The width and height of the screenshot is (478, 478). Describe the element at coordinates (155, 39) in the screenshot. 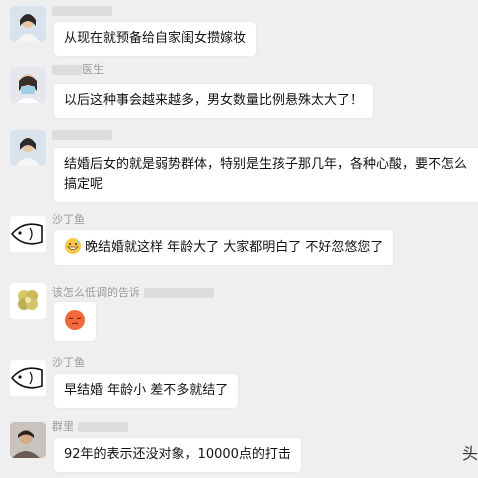

I see `message-bubble: 从现在就预备给自家闺女攒嫁妆` at that location.